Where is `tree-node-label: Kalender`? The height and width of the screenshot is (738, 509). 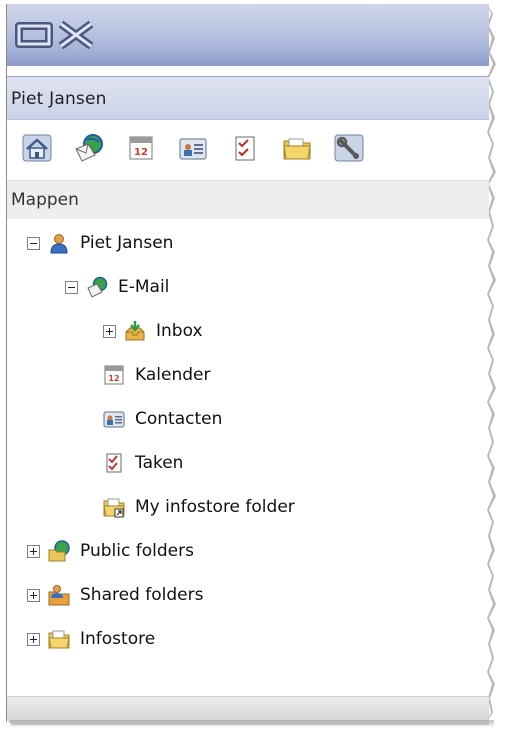
tree-node-label: Kalender is located at coordinates (173, 375).